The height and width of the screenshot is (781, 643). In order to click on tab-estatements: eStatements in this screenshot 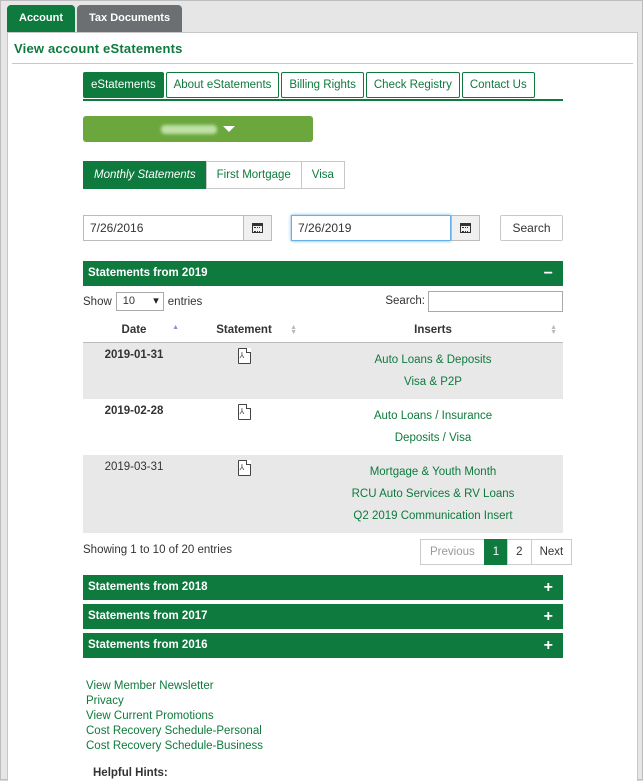, I will do `click(123, 85)`.